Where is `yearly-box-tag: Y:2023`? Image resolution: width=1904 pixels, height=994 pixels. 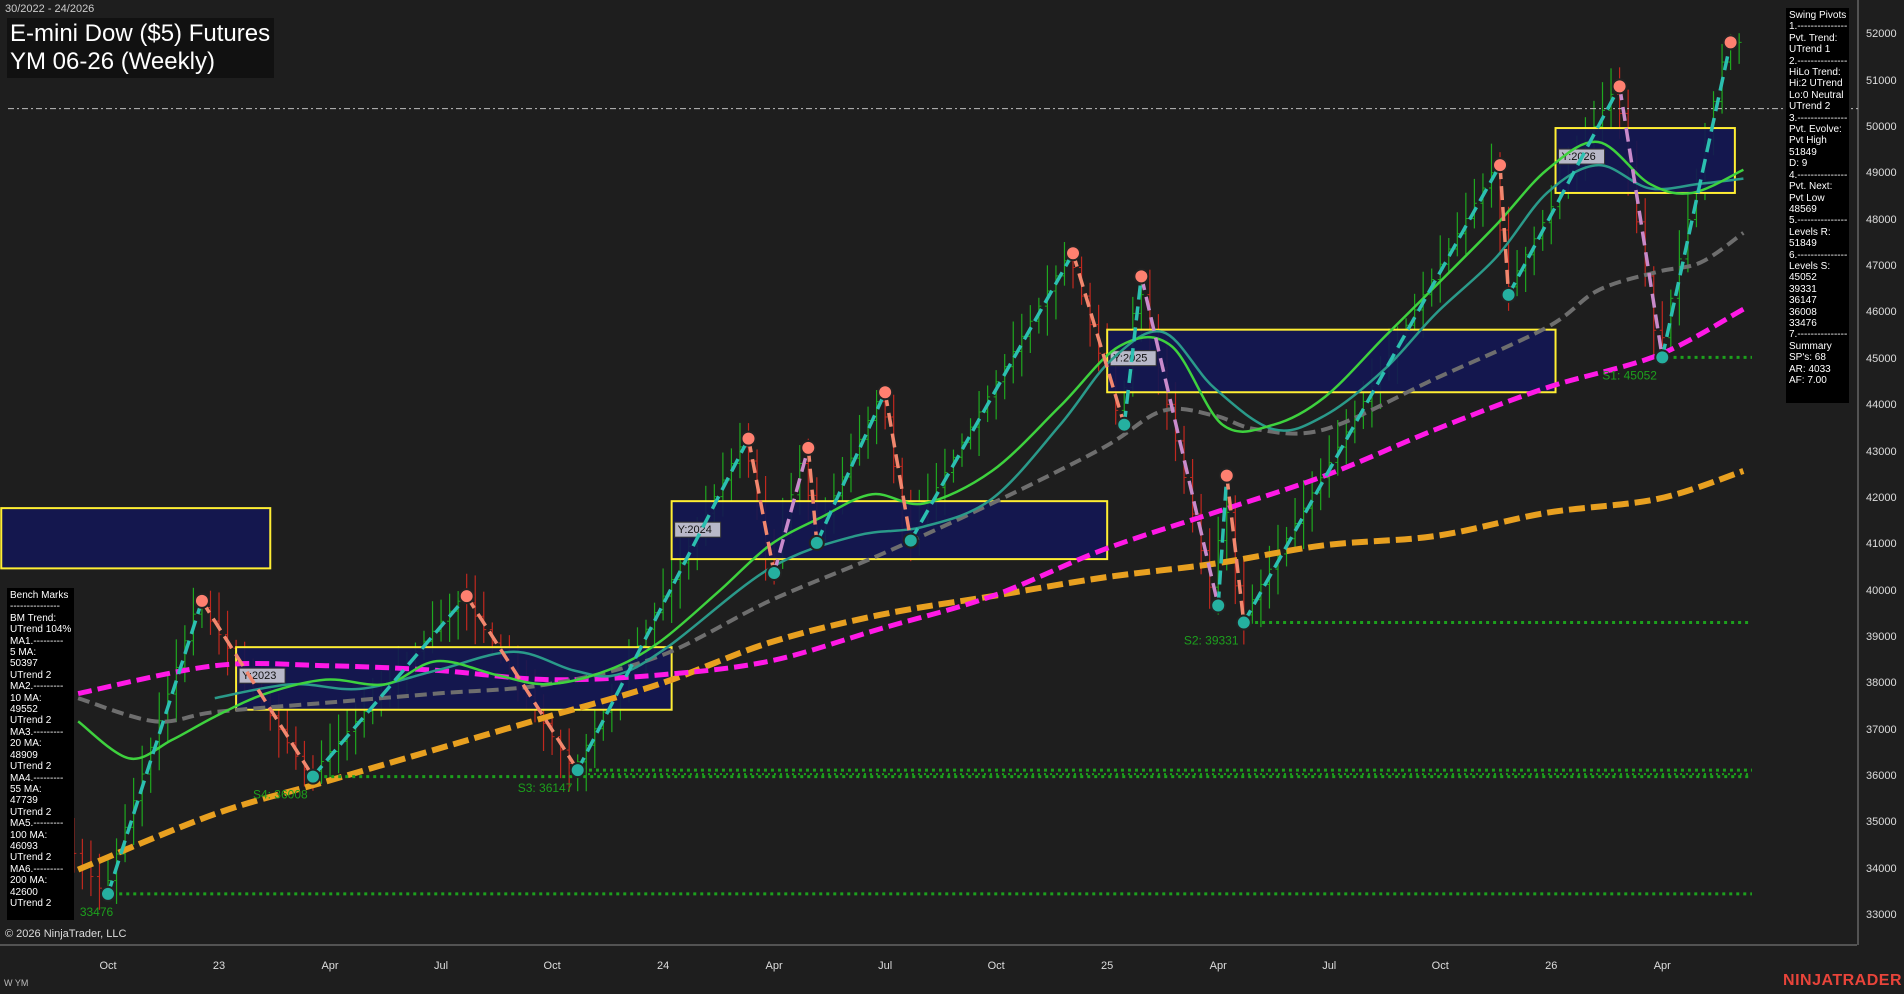 yearly-box-tag: Y:2023 is located at coordinates (262, 675).